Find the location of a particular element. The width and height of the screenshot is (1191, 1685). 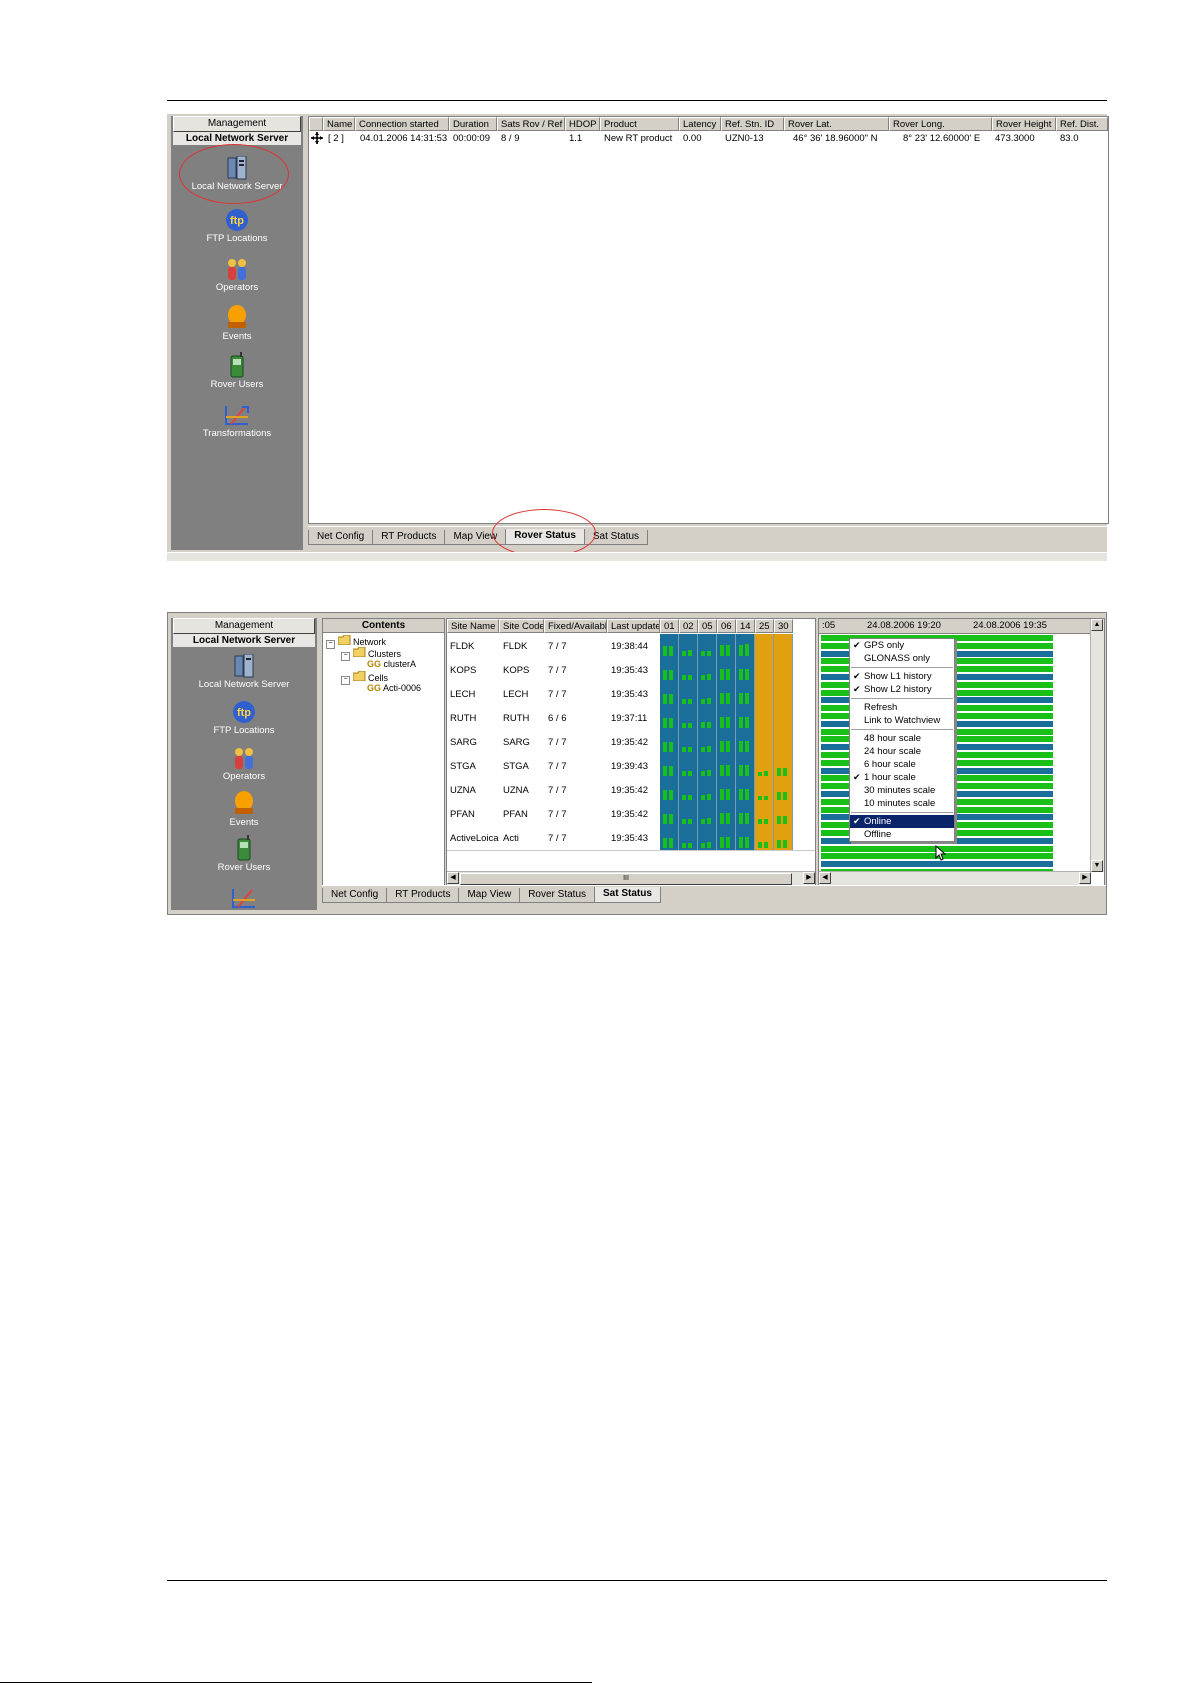

table-row: UZNA UZNA 7 / 7 19:35:42 is located at coordinates (631, 790).